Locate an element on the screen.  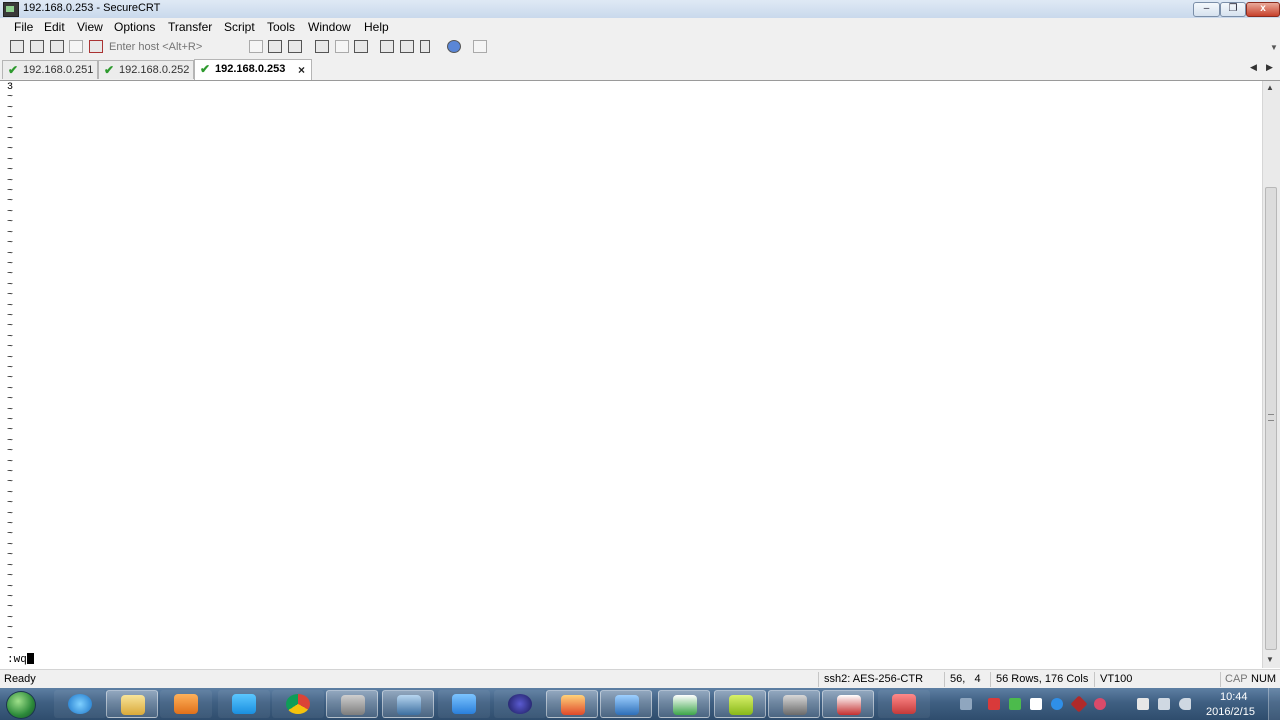
start-button-icon is located at coordinates (21, 705).